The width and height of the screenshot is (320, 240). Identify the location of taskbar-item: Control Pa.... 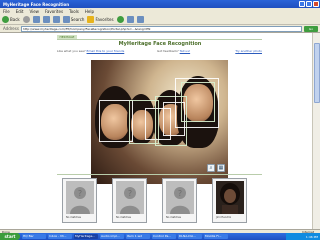
(164, 236).